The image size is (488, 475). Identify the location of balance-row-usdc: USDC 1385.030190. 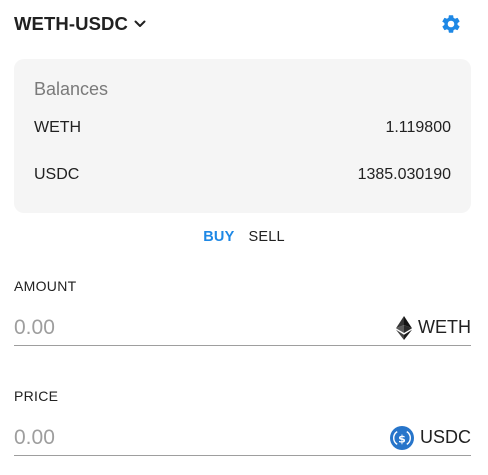
(242, 175).